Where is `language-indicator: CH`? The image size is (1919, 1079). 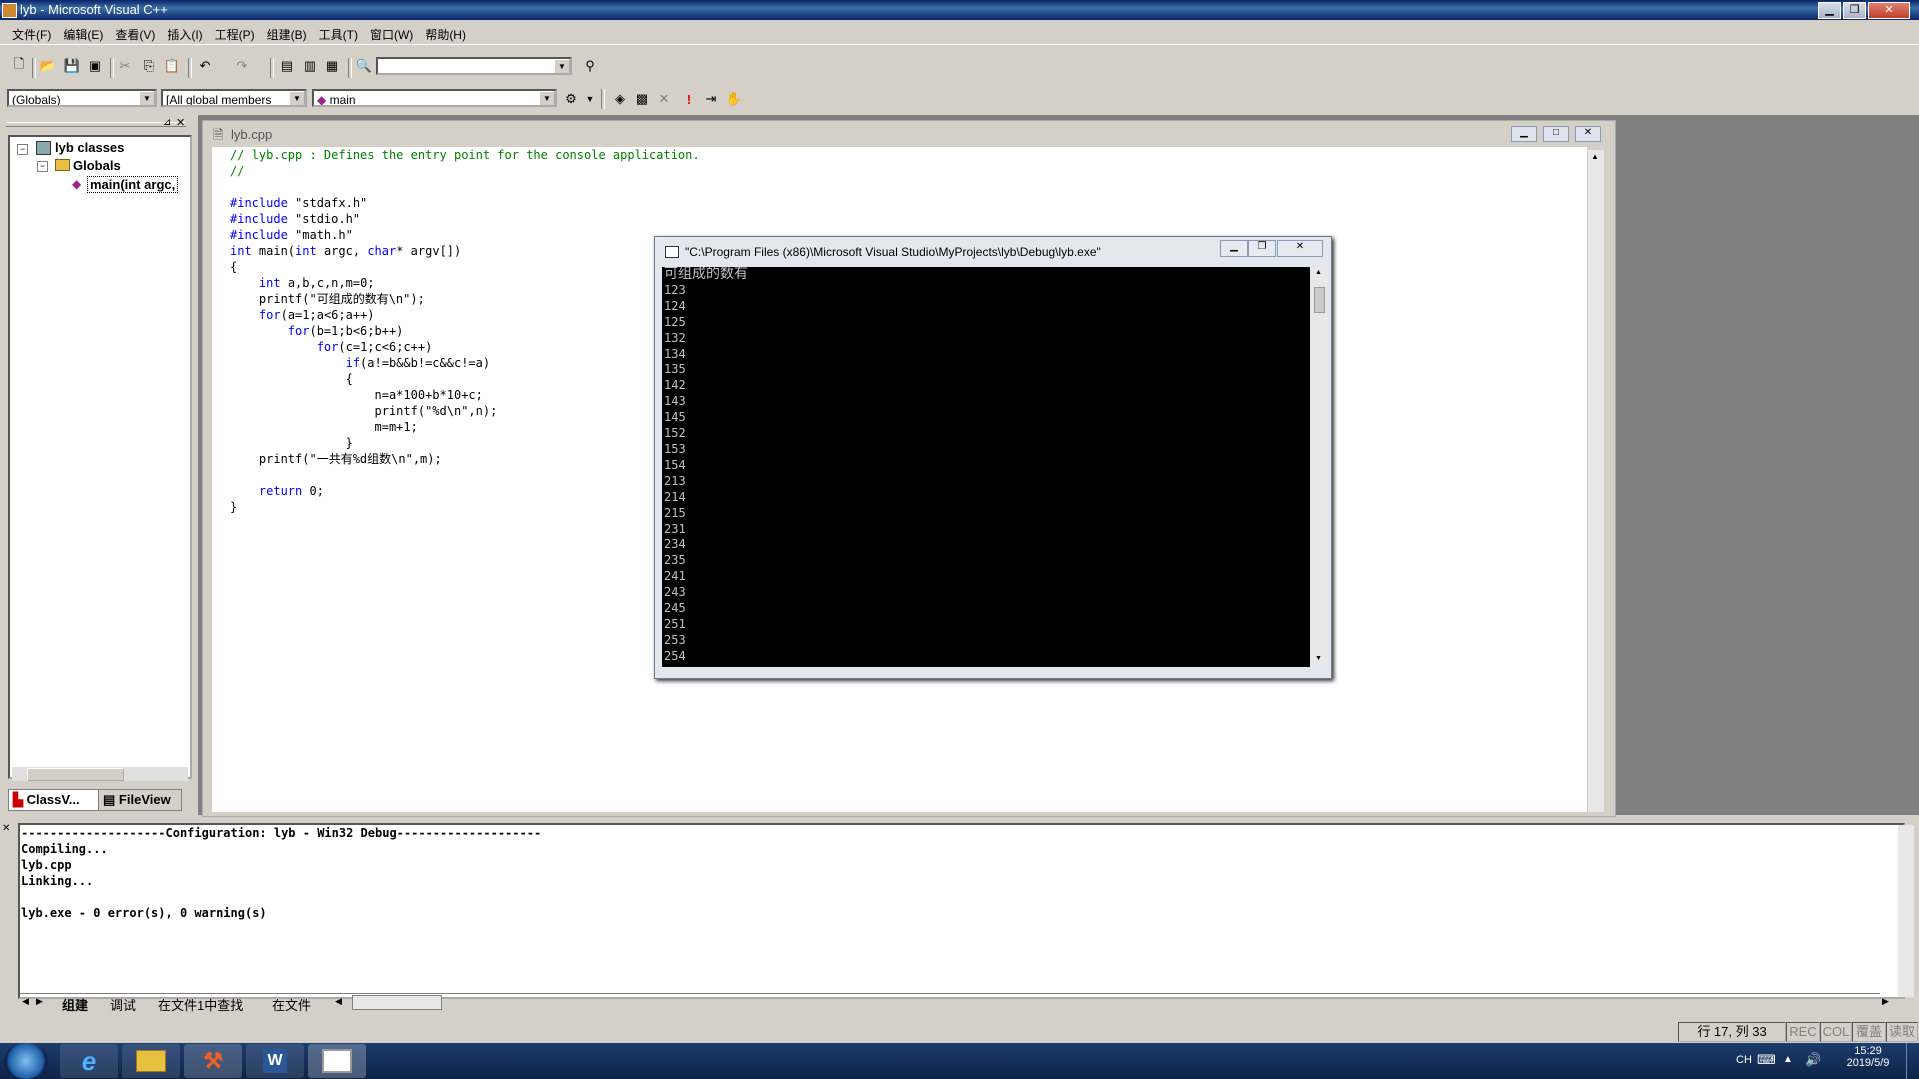 language-indicator: CH is located at coordinates (1744, 1060).